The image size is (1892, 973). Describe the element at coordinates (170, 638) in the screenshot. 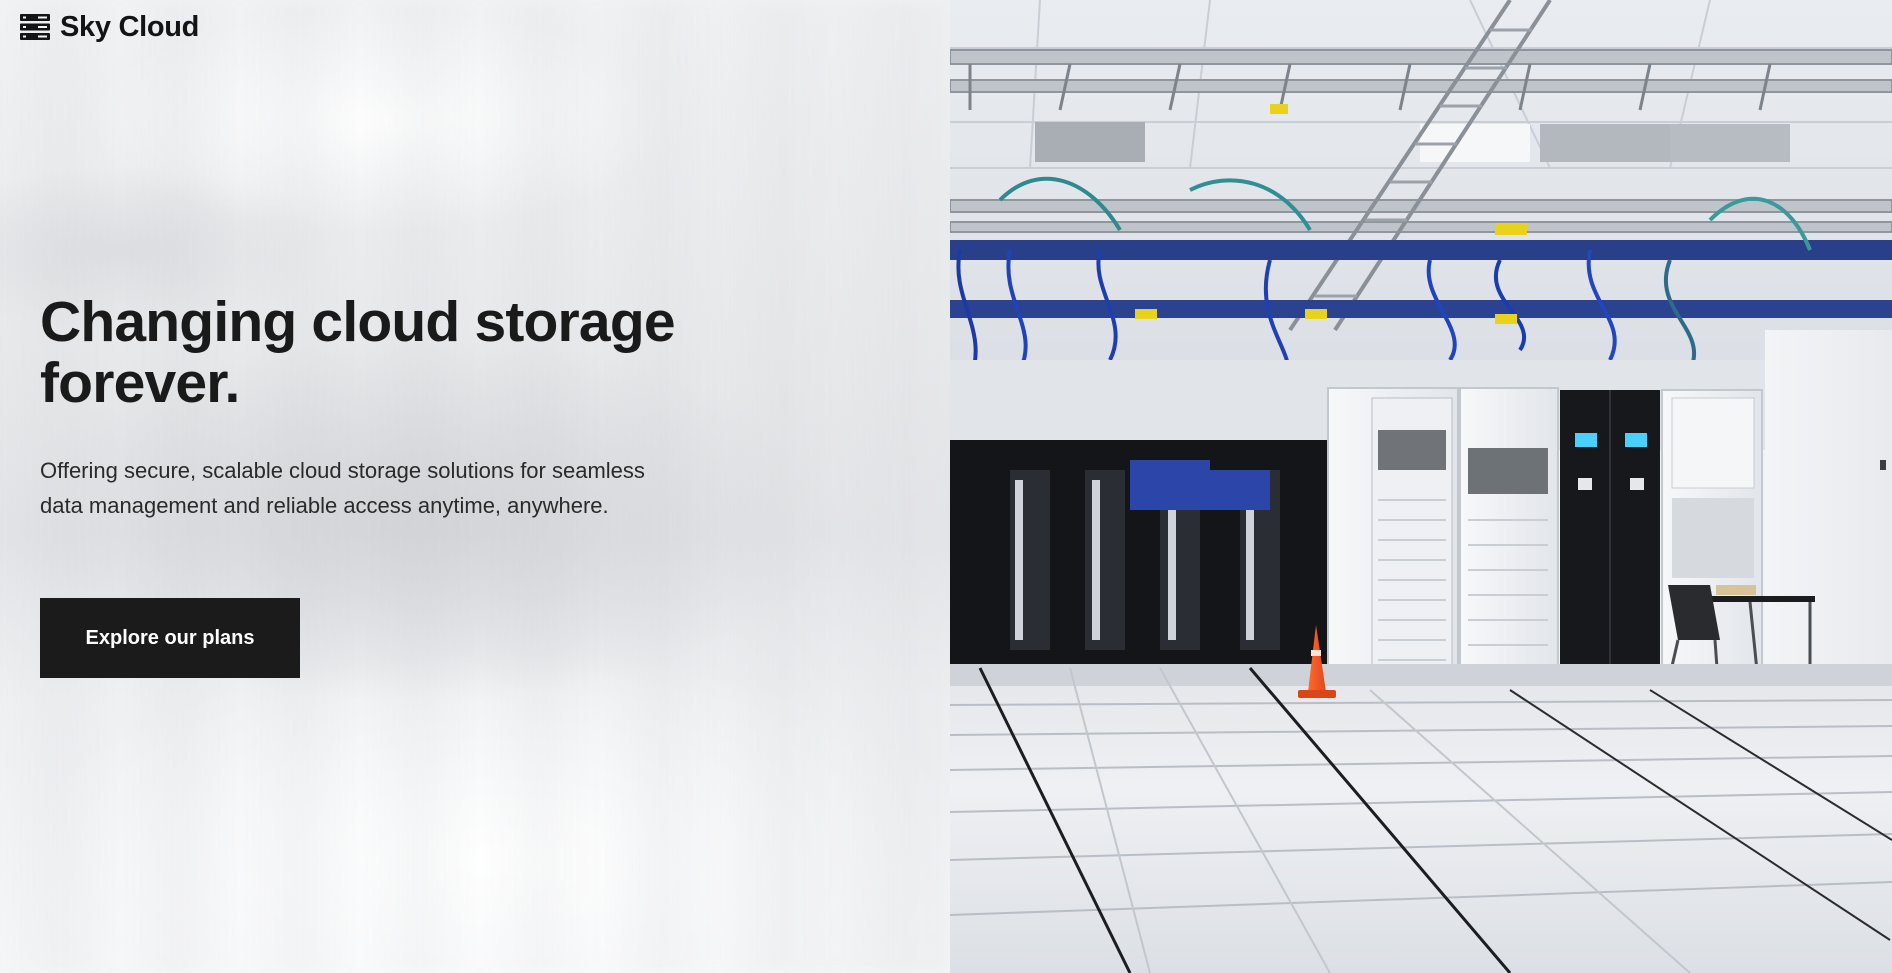

I see `explore-plans-button: Explore our plans` at that location.